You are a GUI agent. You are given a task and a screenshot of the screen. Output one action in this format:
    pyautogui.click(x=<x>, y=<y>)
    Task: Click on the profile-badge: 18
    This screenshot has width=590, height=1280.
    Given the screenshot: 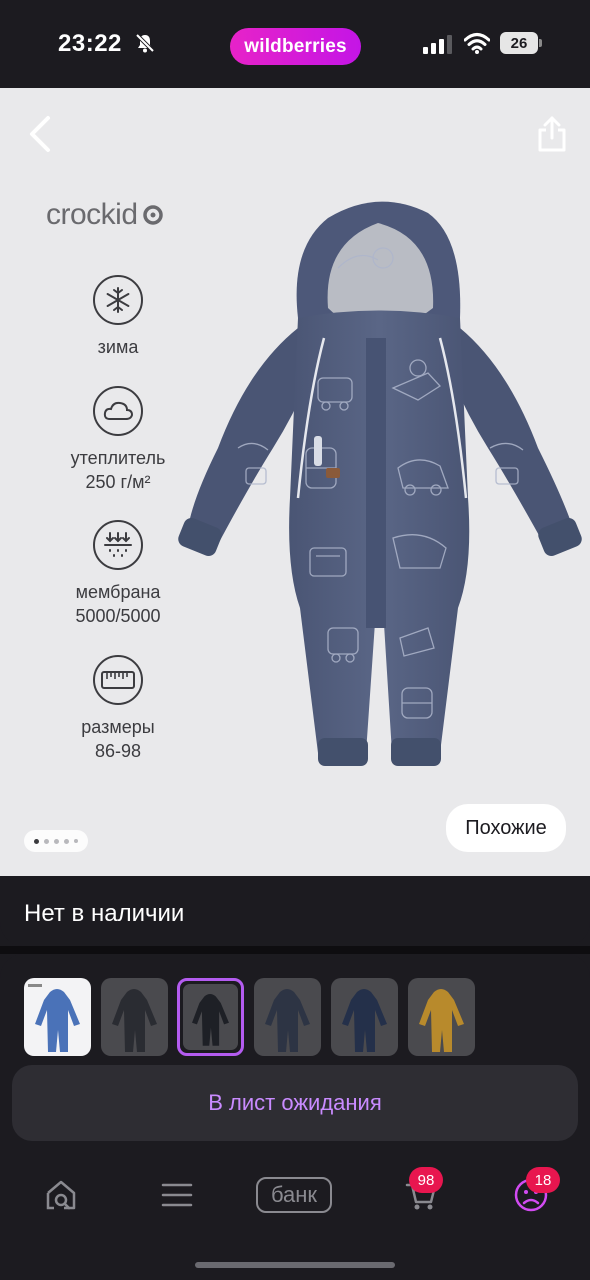 What is the action you would take?
    pyautogui.click(x=543, y=1180)
    